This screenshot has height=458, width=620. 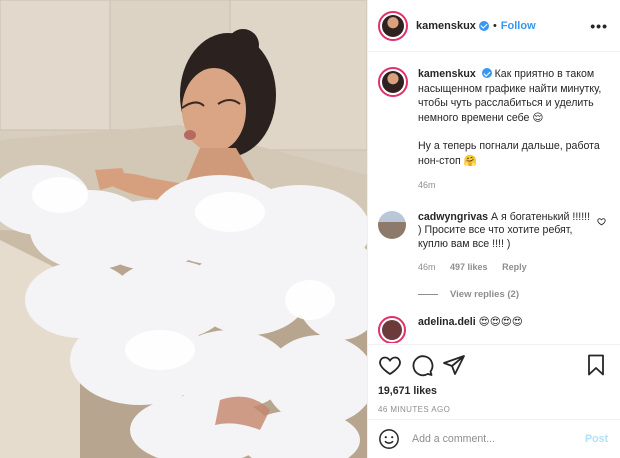 I want to click on more-options-icon: •••, so click(x=599, y=26).